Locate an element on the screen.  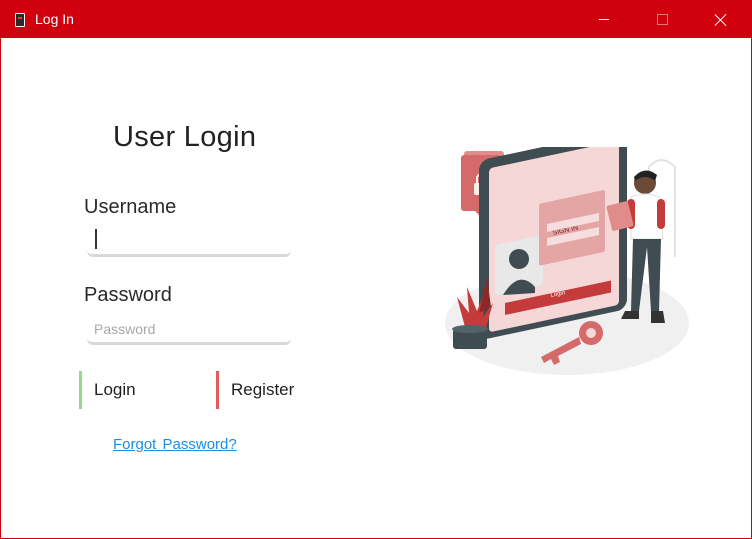
register-button: Register is located at coordinates (266, 390).